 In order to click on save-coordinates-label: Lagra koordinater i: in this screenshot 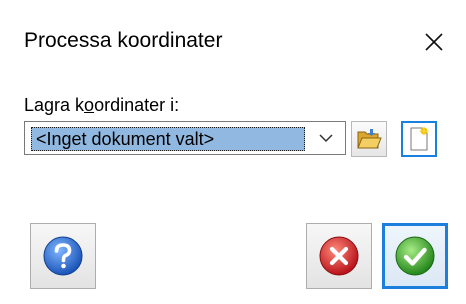, I will do `click(101, 105)`.